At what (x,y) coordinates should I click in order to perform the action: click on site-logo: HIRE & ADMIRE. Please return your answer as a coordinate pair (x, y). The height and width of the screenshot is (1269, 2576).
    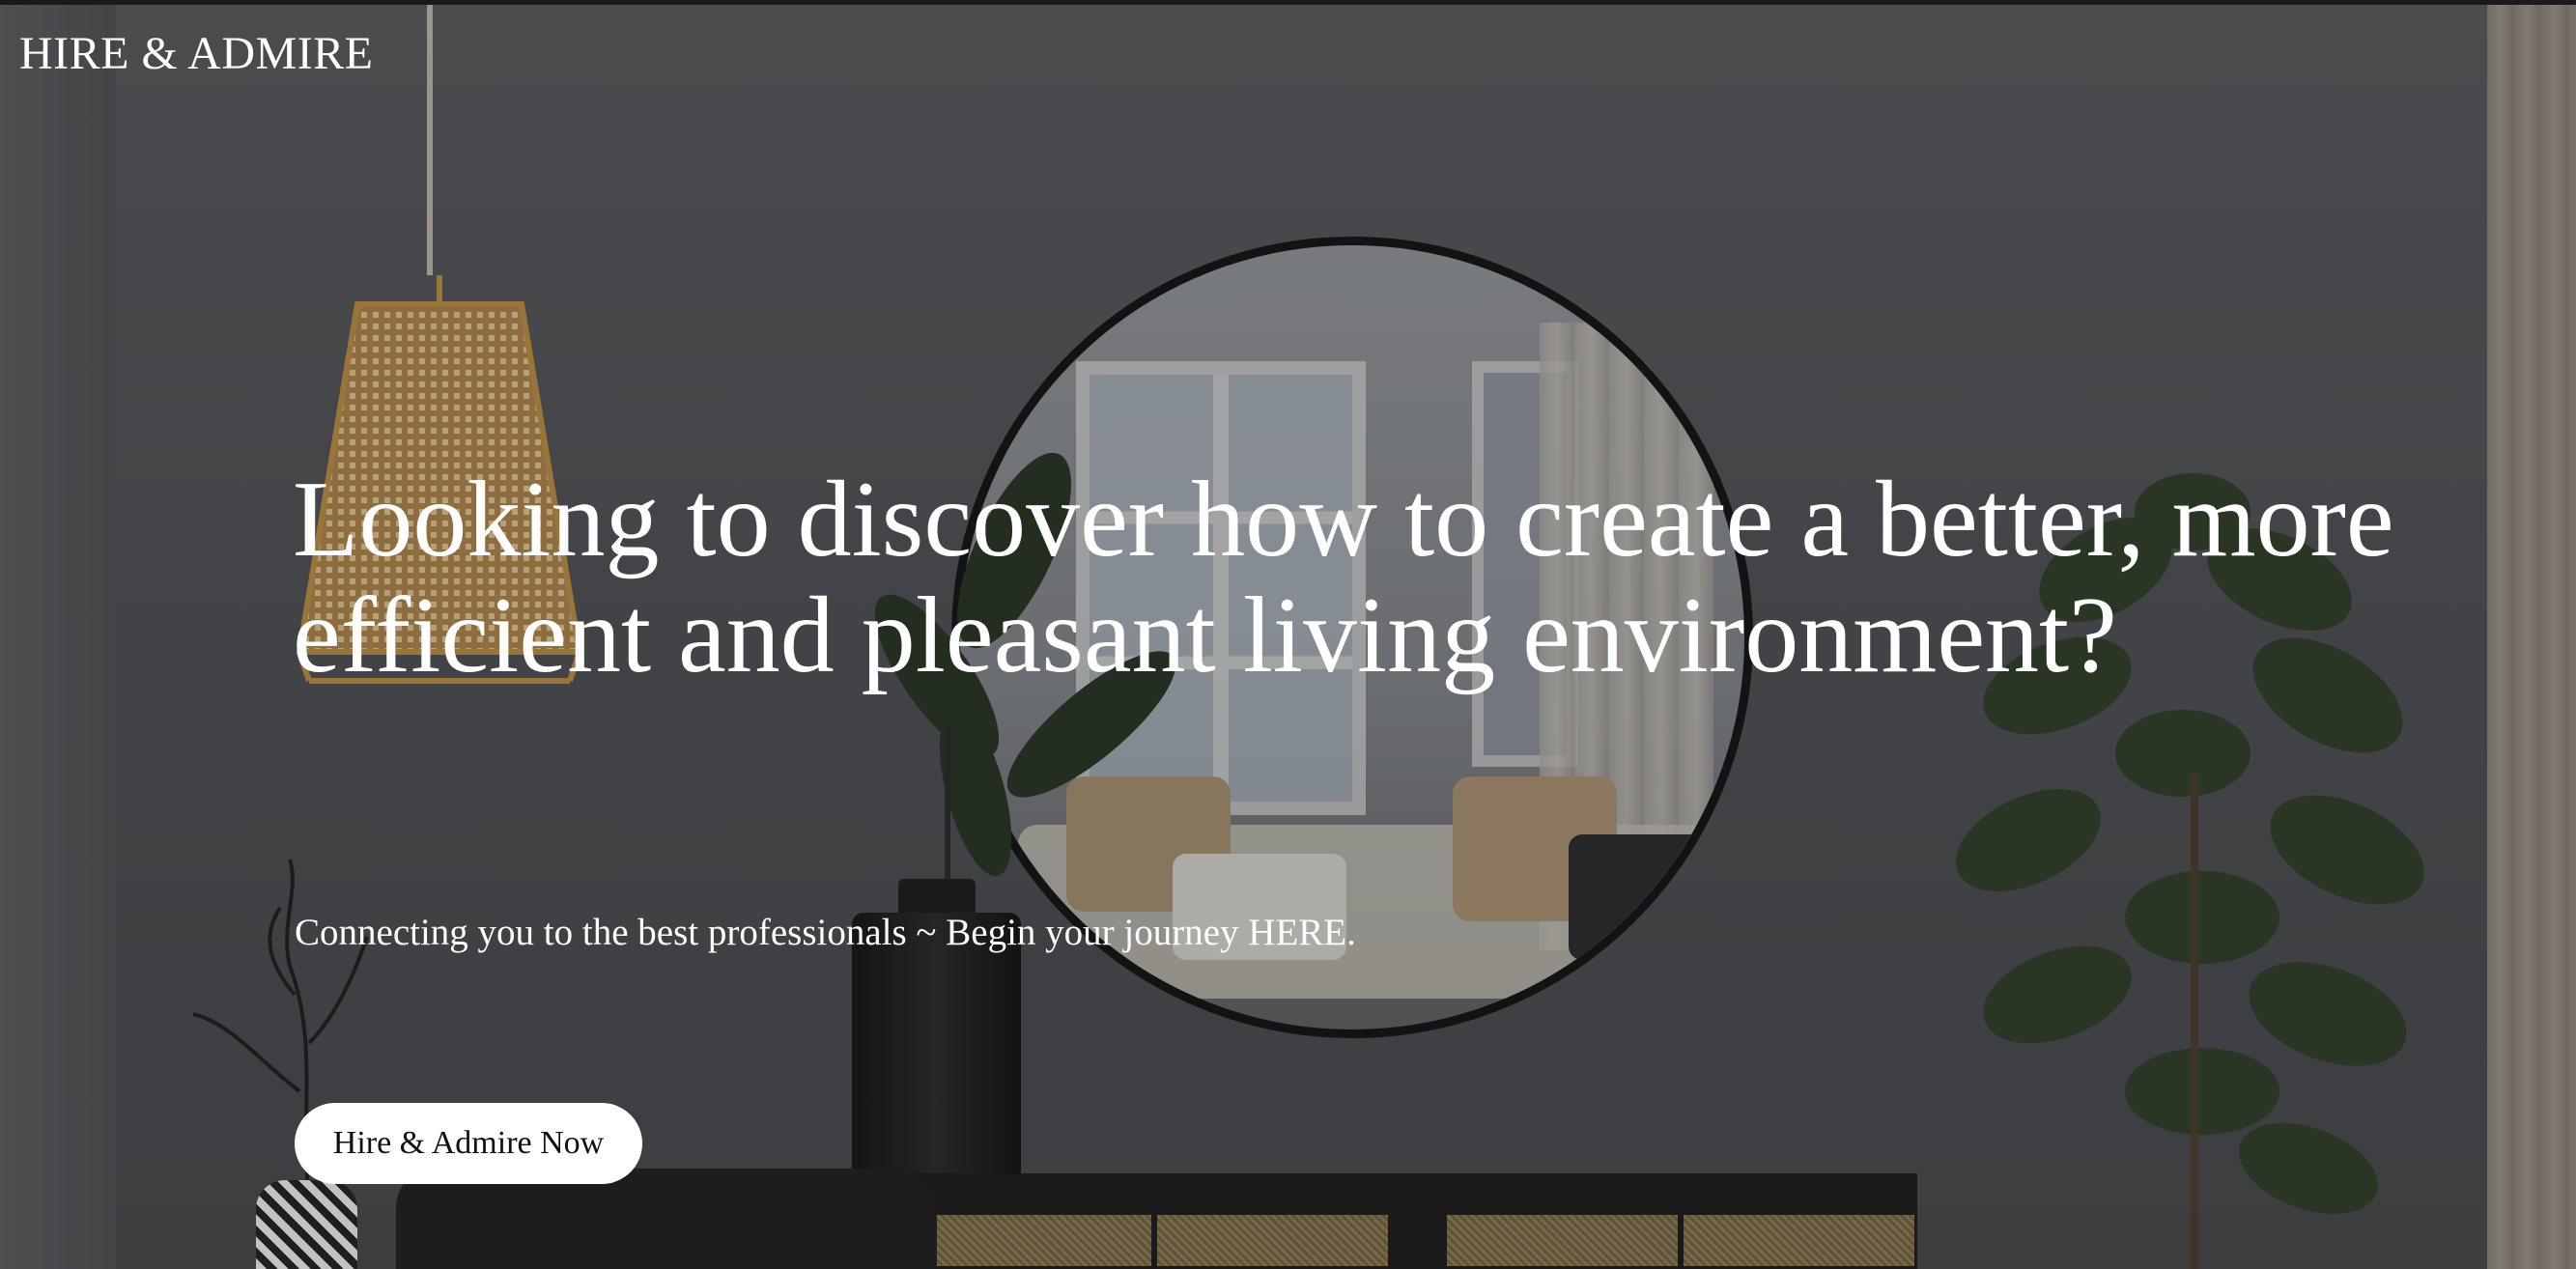
    Looking at the image, I should click on (196, 53).